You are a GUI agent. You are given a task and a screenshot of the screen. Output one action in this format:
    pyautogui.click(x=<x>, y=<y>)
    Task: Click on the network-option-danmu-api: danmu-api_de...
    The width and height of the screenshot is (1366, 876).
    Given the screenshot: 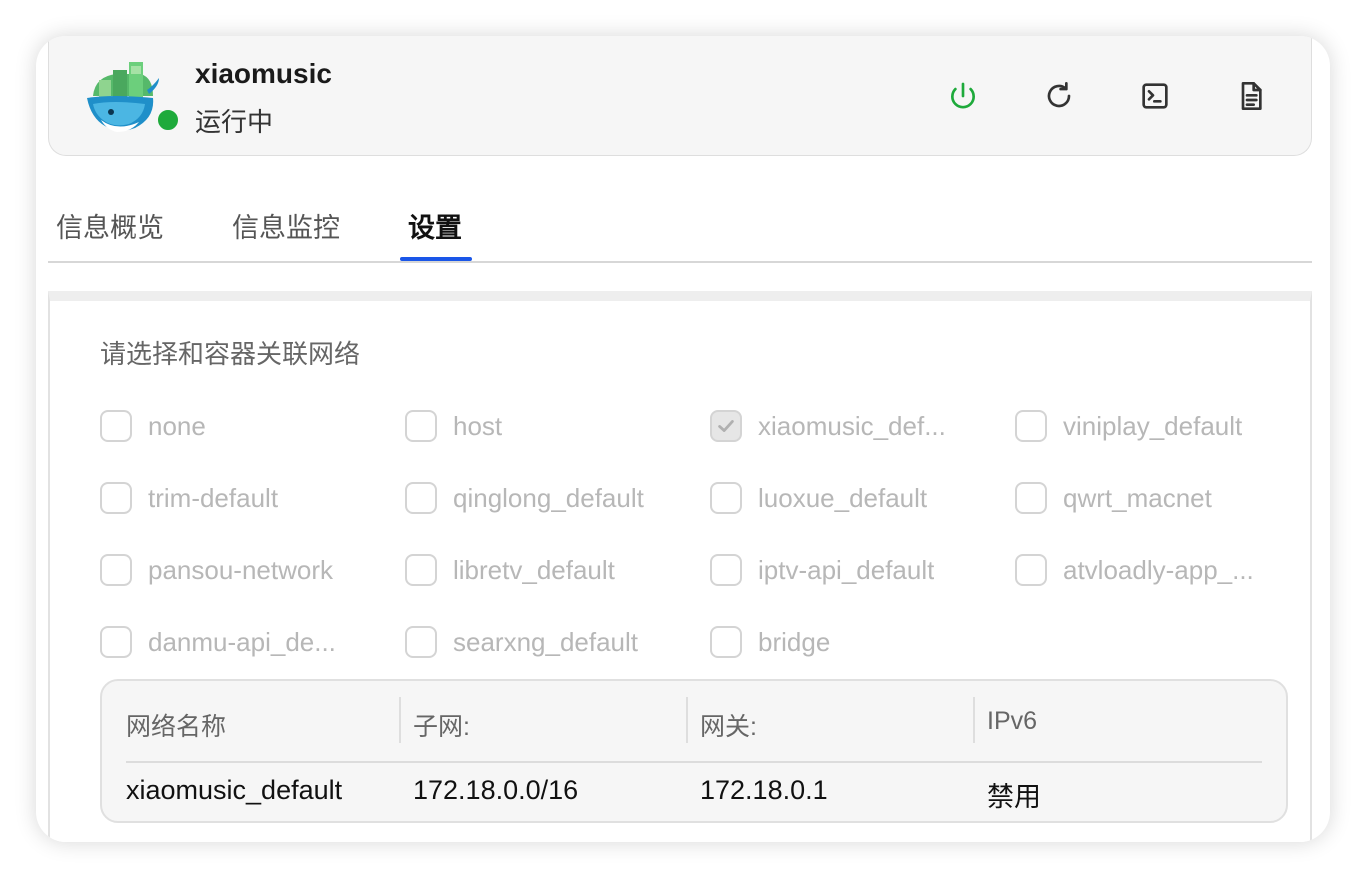 What is the action you would take?
    pyautogui.click(x=240, y=642)
    